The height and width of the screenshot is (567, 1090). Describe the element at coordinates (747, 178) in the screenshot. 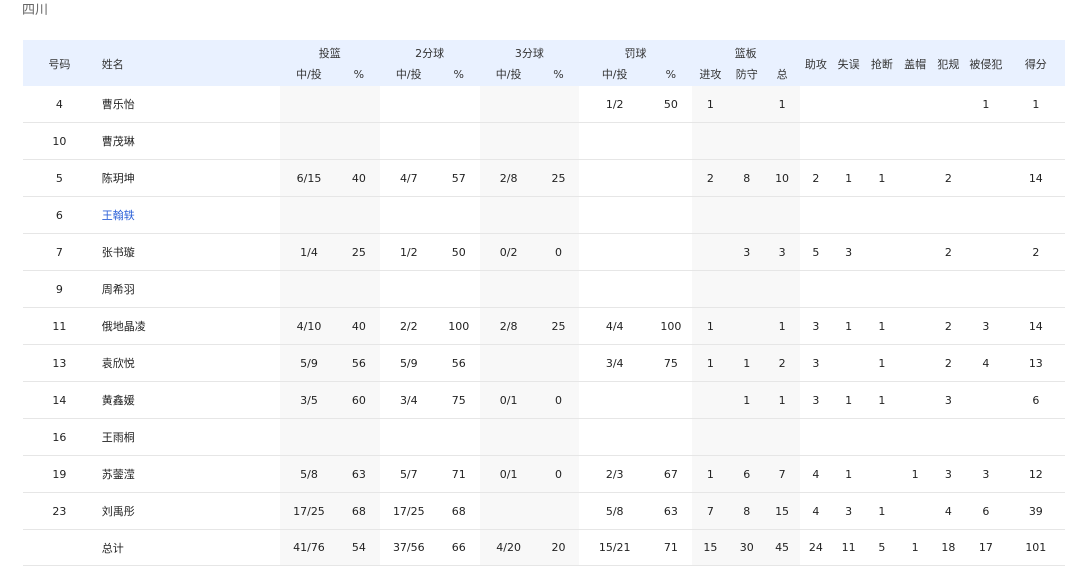

I see `cell-reb-def: 8` at that location.